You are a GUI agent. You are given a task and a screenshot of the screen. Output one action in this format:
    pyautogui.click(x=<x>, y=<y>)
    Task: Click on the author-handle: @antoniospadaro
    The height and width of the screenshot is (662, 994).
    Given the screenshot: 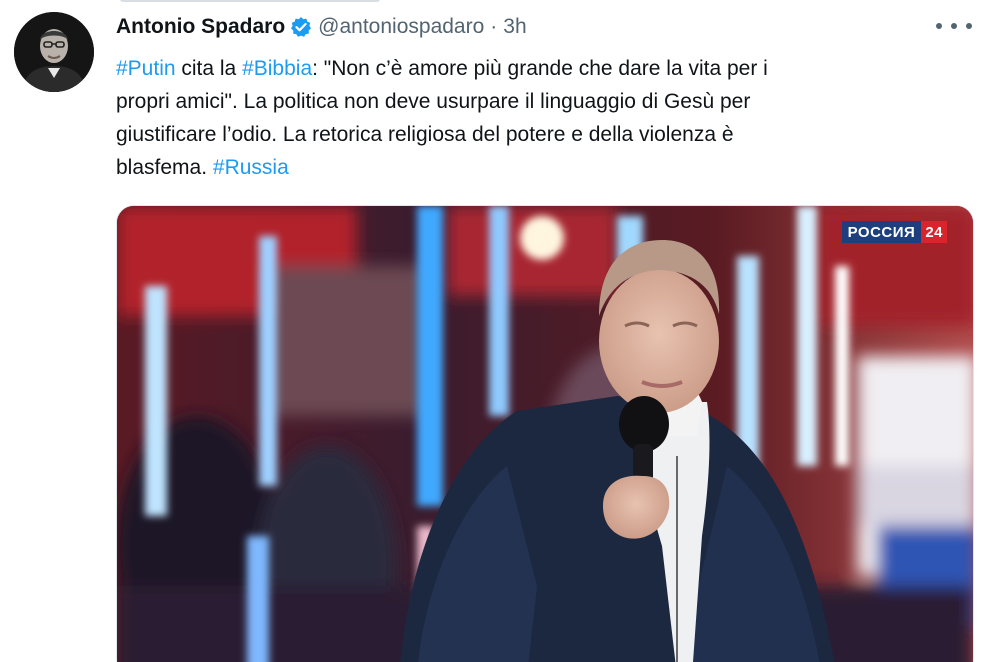 What is the action you would take?
    pyautogui.click(x=401, y=27)
    